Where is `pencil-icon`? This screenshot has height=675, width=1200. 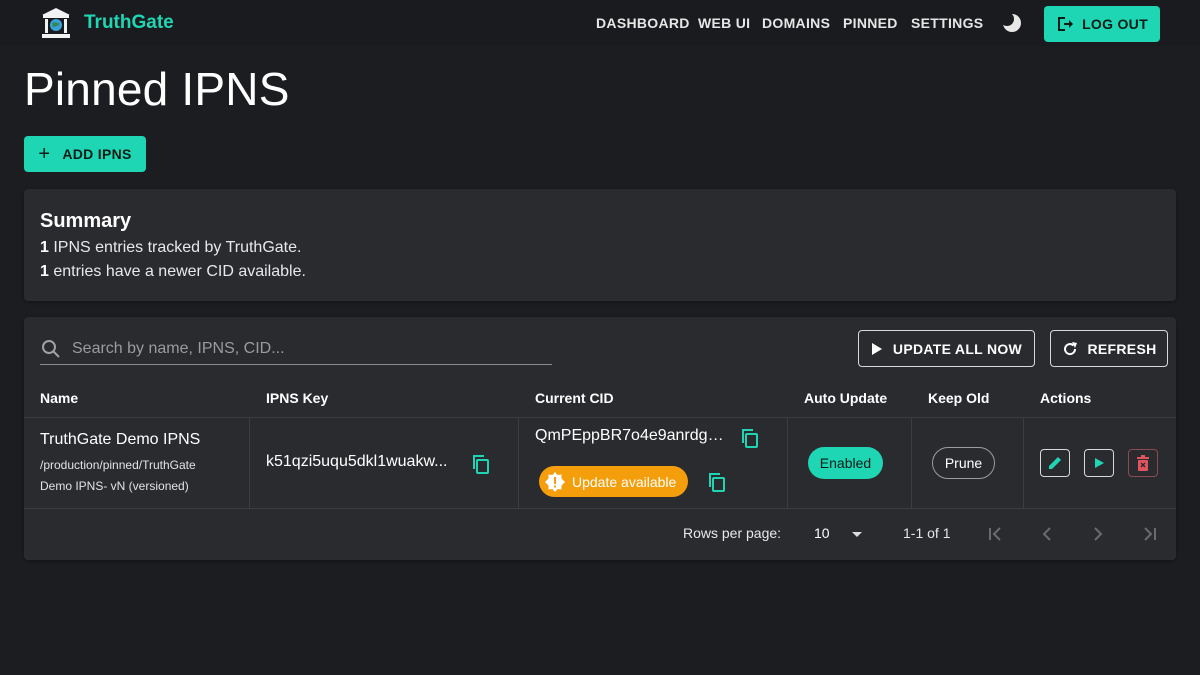
pencil-icon is located at coordinates (1055, 463).